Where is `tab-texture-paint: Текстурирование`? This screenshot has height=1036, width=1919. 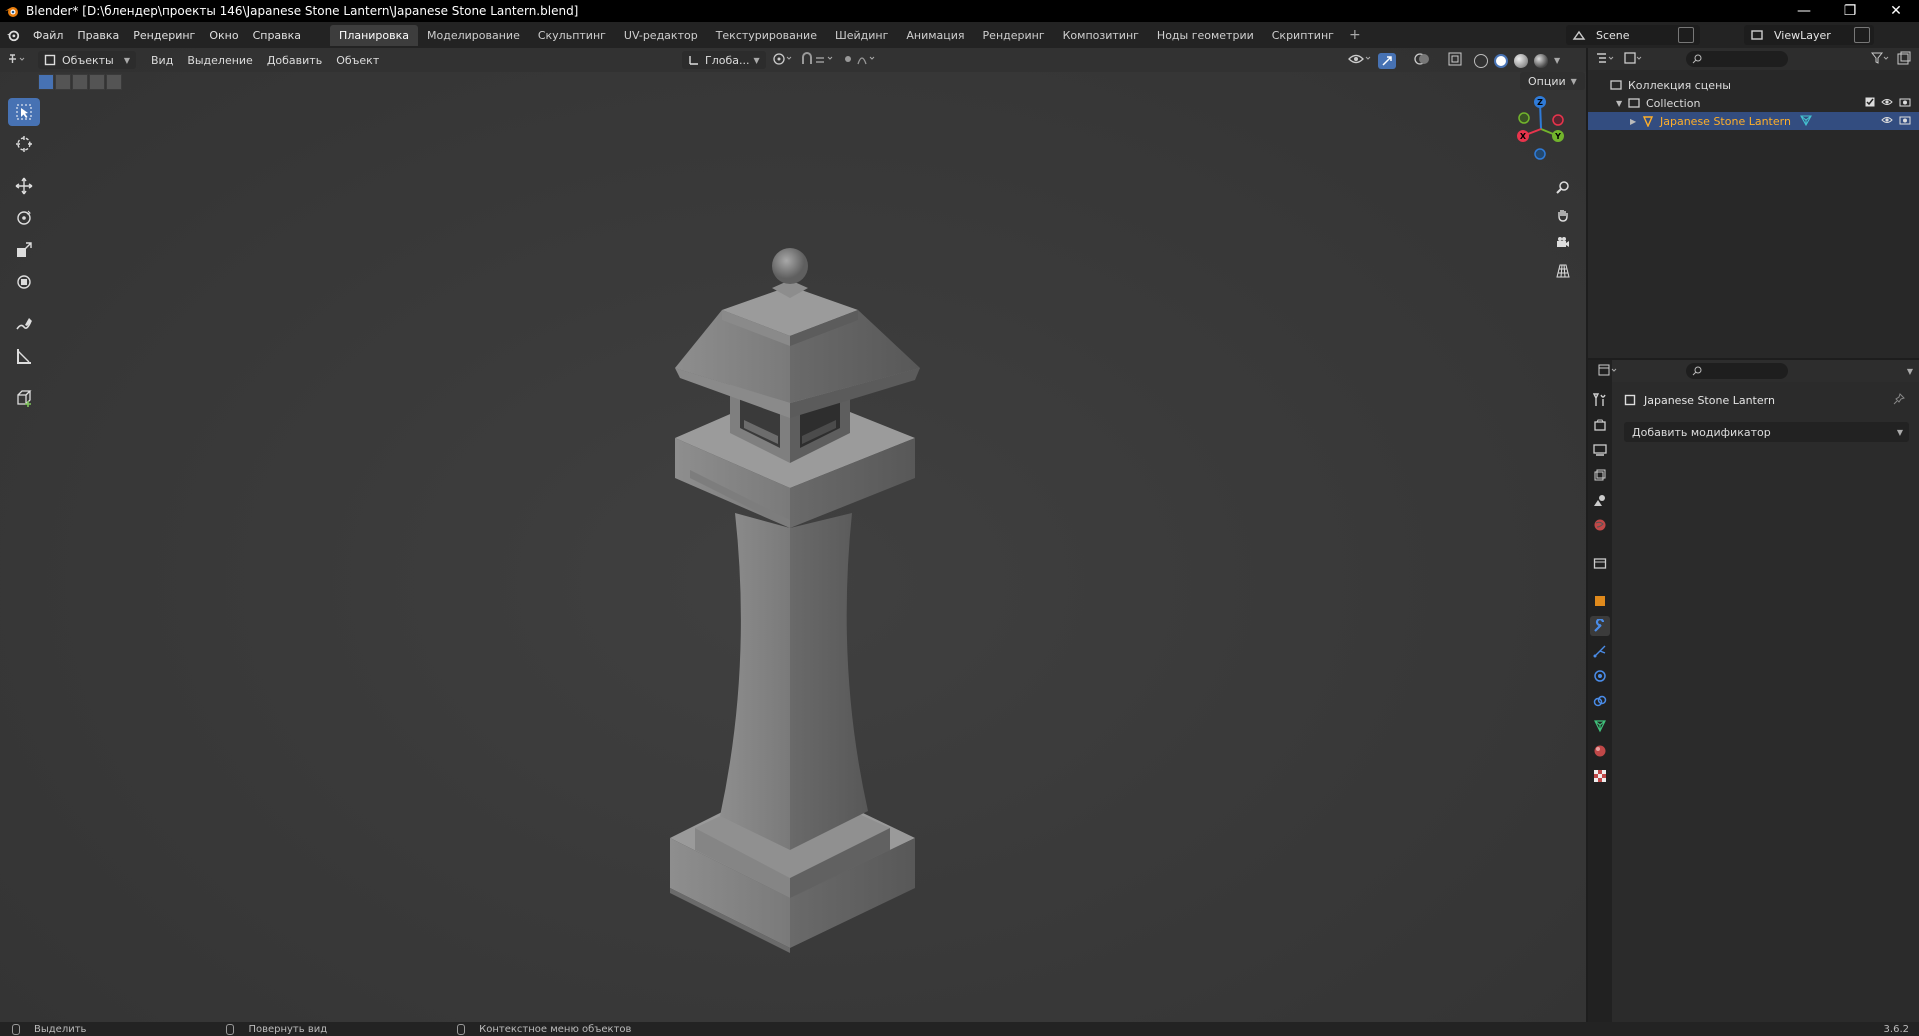
tab-texture-paint: Текстурирование is located at coordinates (766, 35).